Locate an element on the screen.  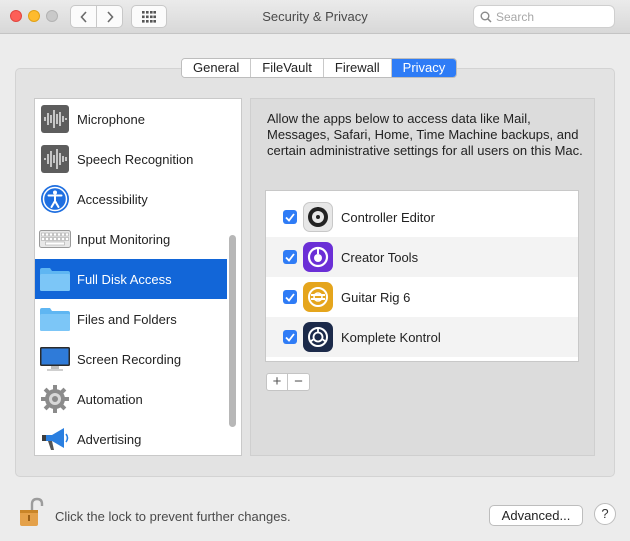
sidebar-item-full-disk-access: Full Disk Access is located at coordinates (131, 279).